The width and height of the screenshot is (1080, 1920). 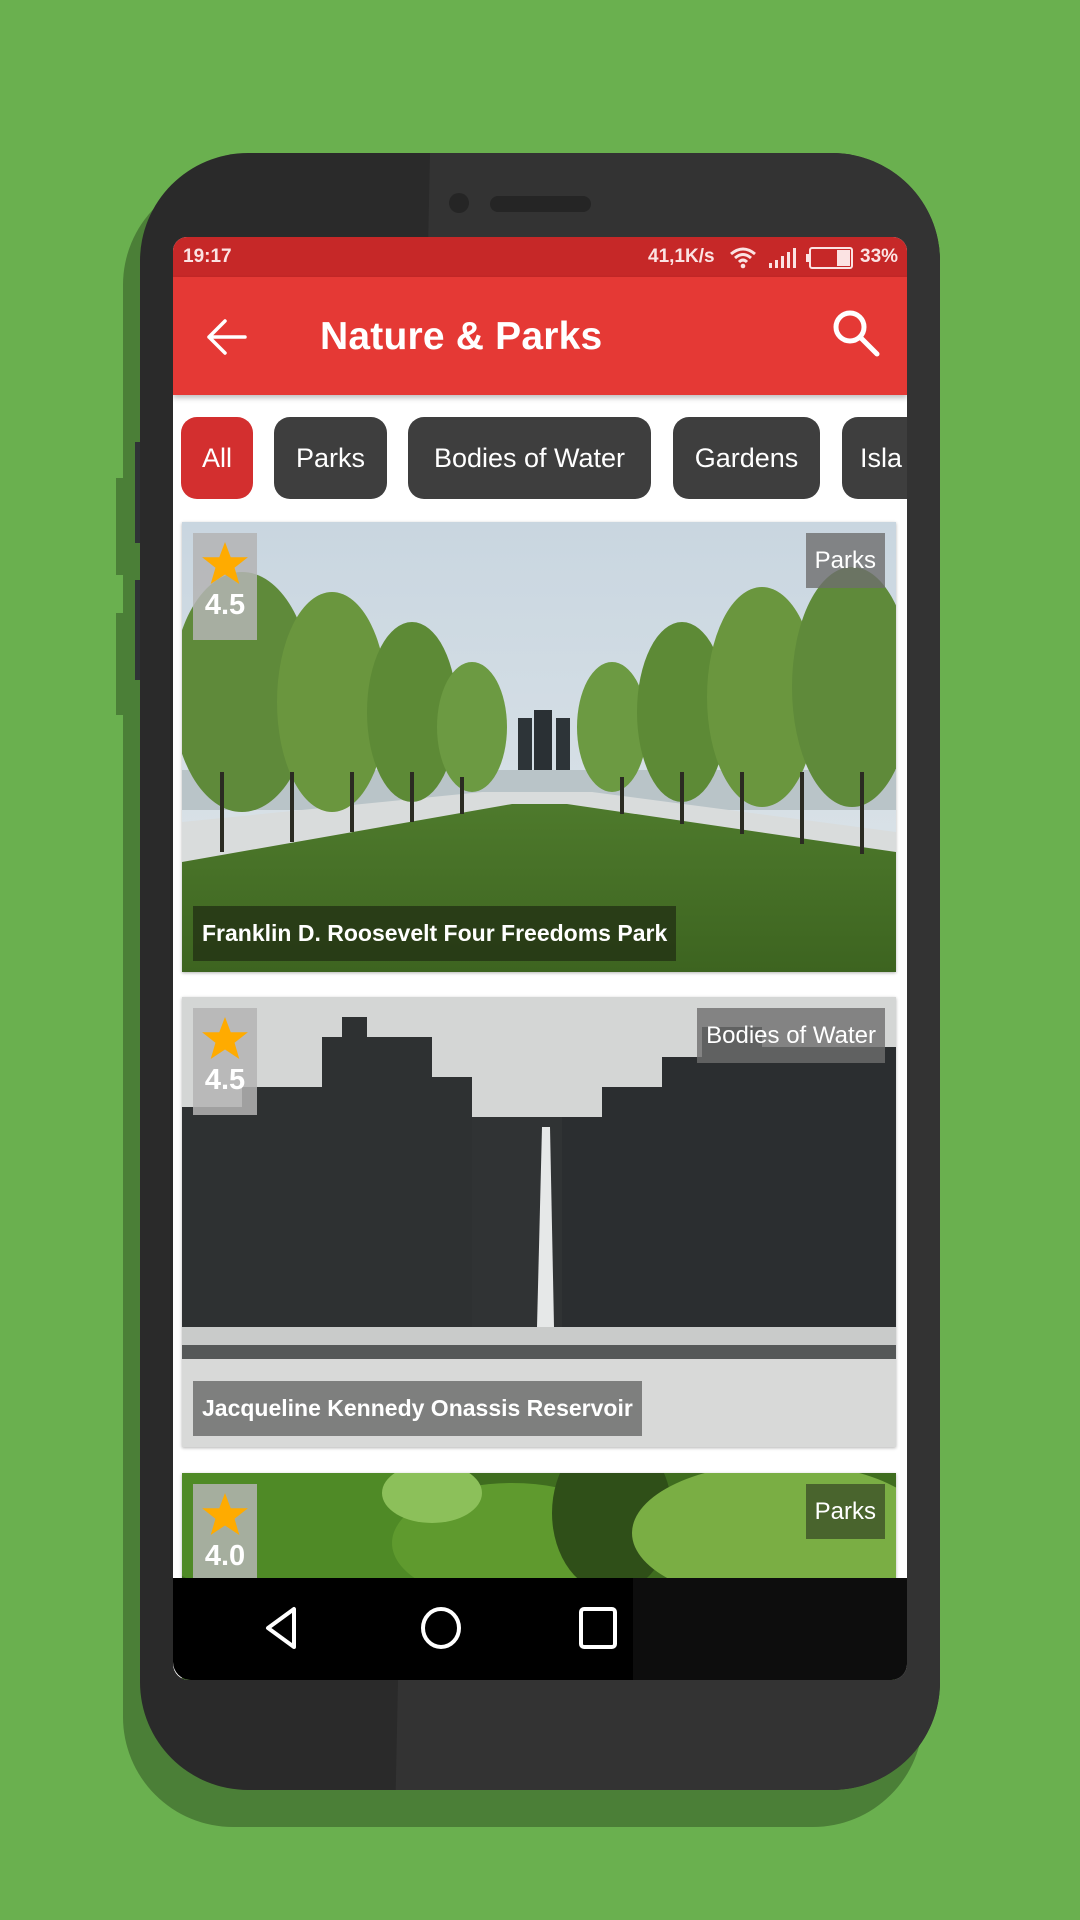 I want to click on chip-label: Bodies of Water, so click(x=529, y=458).